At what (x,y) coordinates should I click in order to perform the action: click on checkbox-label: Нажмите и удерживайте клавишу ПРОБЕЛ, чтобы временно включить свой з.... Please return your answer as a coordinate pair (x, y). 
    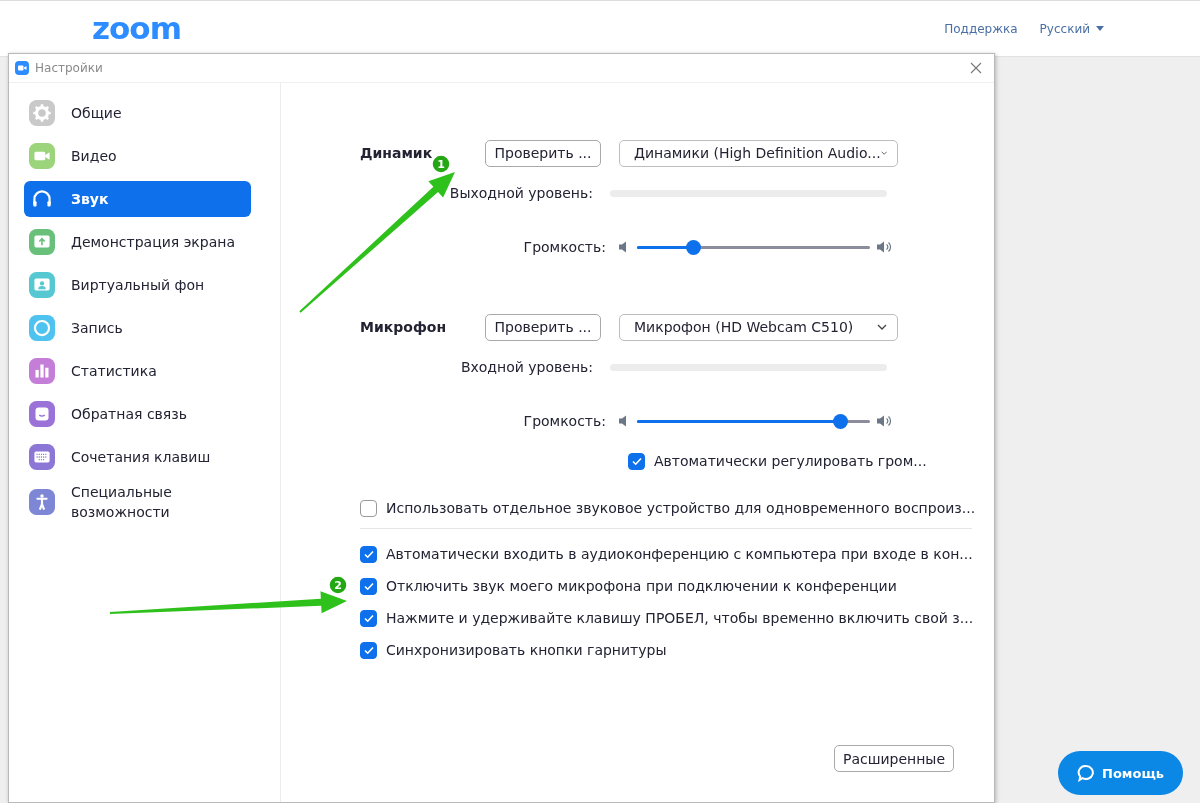
    Looking at the image, I should click on (680, 618).